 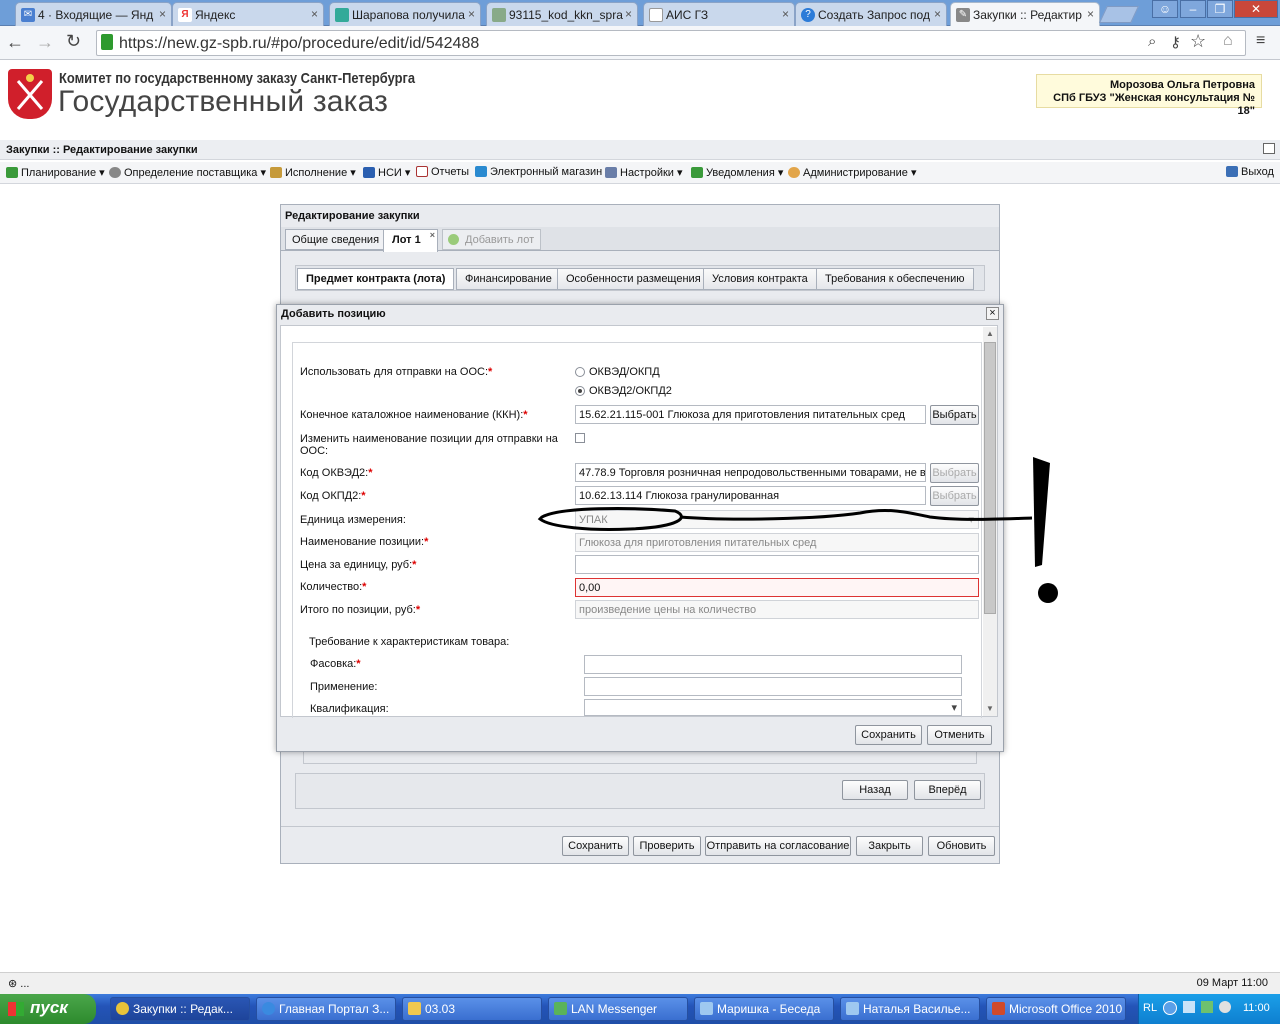 I want to click on menu-supplier: Определение поставщика ▾, so click(x=187, y=172).